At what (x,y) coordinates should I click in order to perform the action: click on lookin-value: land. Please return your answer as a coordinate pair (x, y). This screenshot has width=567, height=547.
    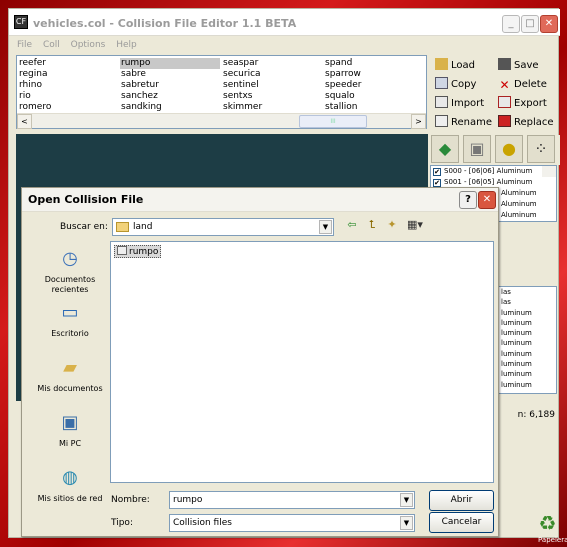
    Looking at the image, I should click on (143, 227).